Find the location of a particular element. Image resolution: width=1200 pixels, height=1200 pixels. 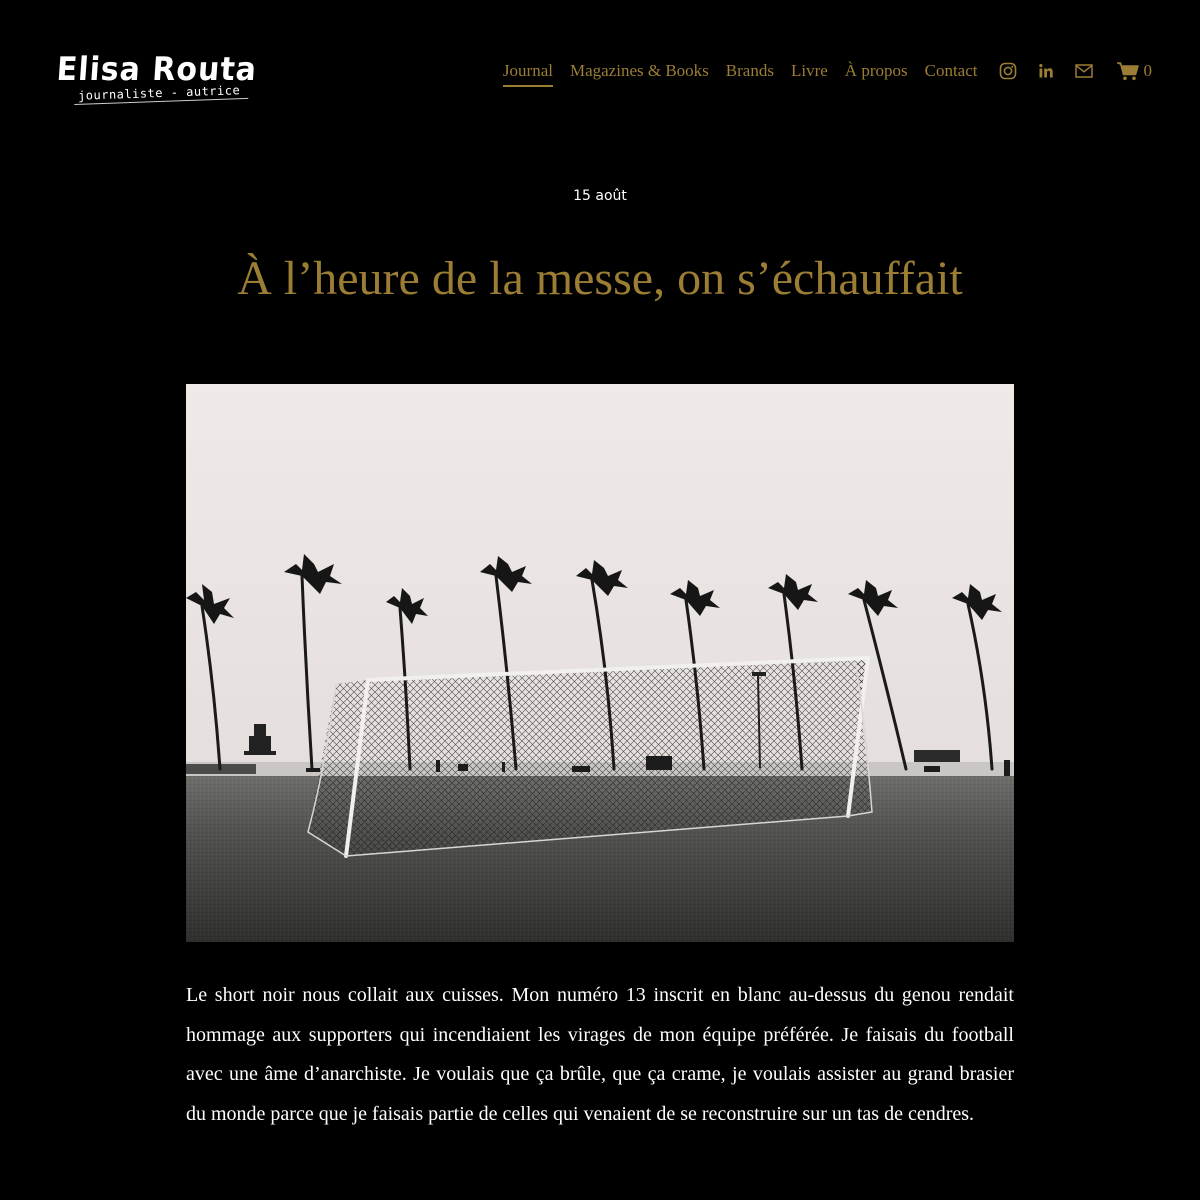

email-icon is located at coordinates (1084, 71).